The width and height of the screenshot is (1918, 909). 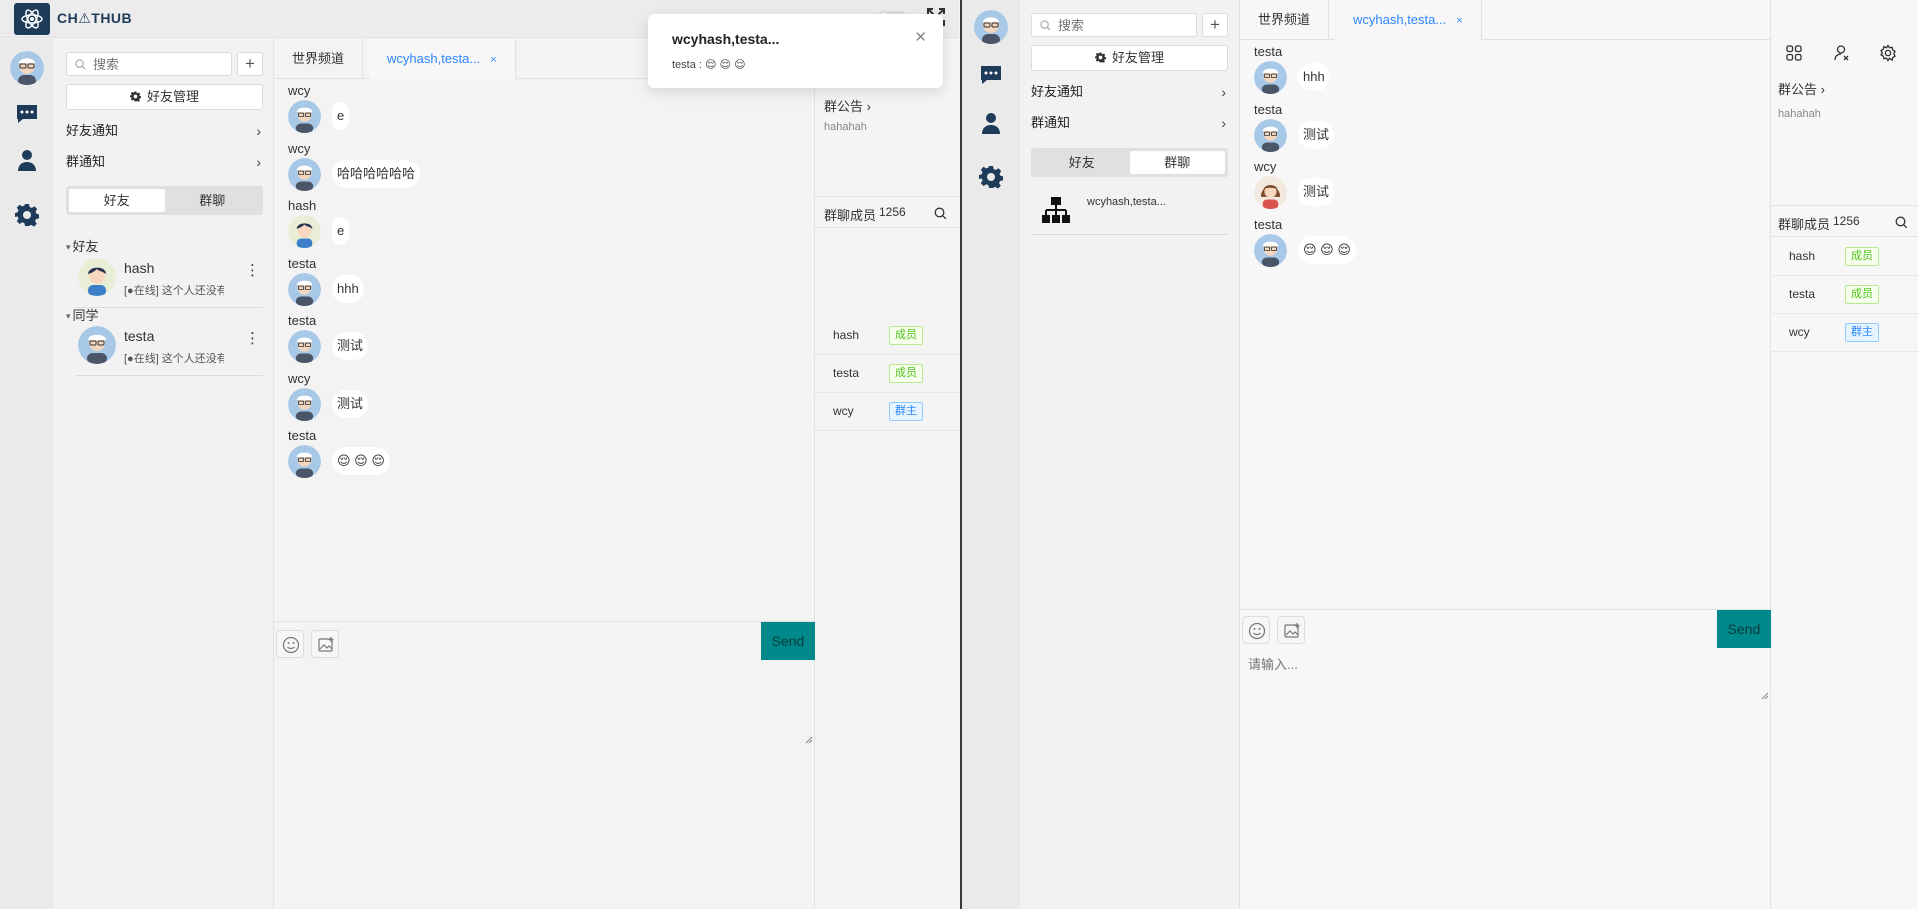 What do you see at coordinates (1314, 77) in the screenshot?
I see `message-bubble: hhh` at bounding box center [1314, 77].